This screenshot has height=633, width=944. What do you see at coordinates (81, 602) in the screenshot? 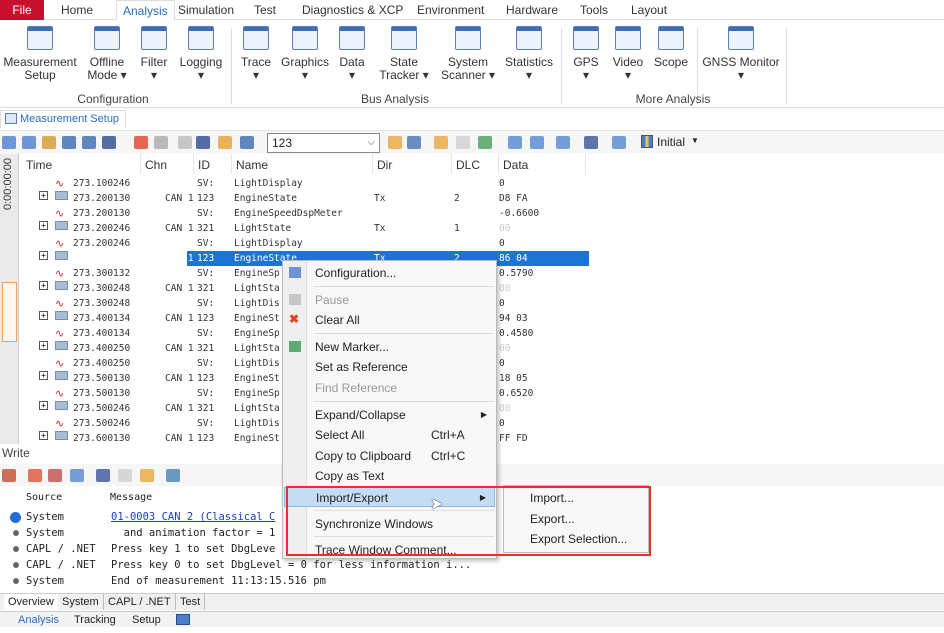
I see `write-tab-system: System` at bounding box center [81, 602].